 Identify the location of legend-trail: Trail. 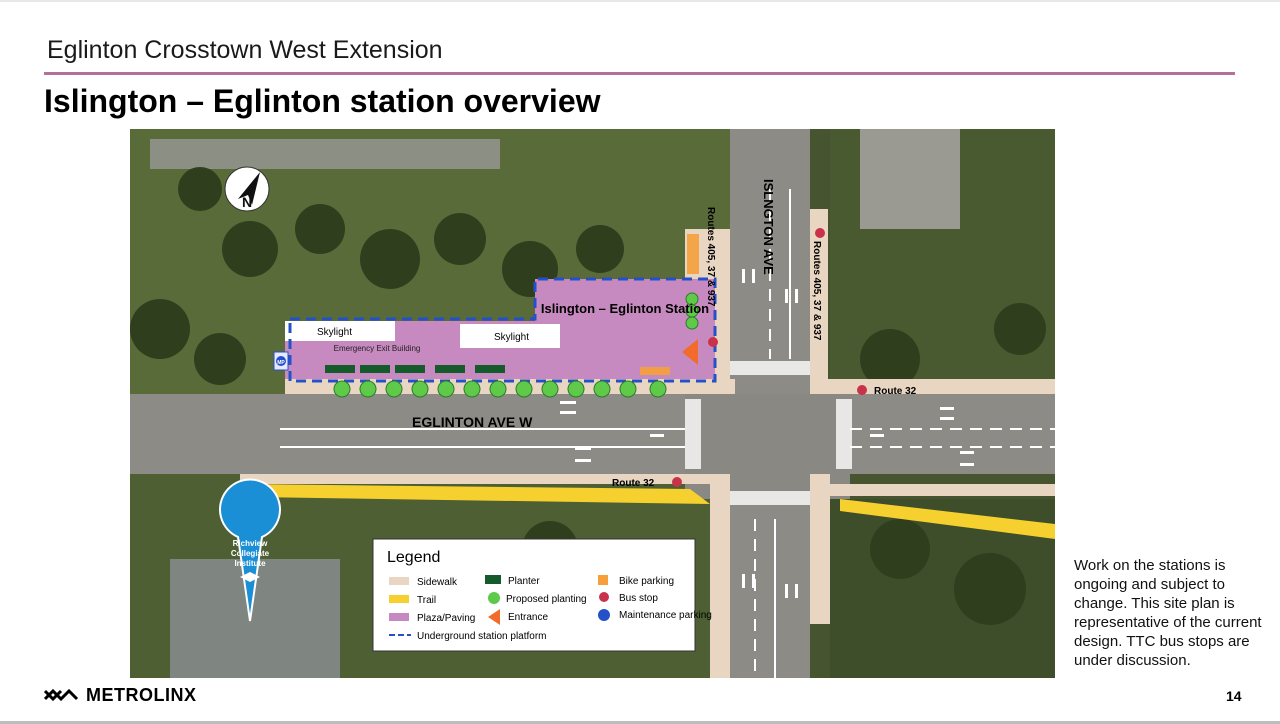
(426, 600).